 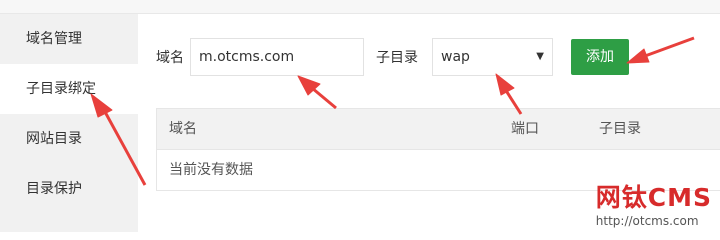 I want to click on annotation-arrowhead-add, so click(x=638, y=56).